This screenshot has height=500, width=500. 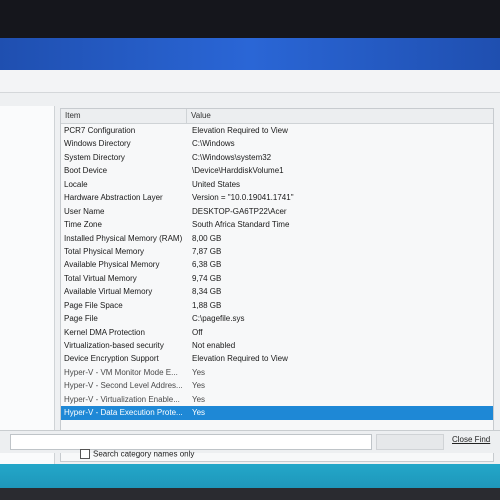 What do you see at coordinates (243, 198) in the screenshot?
I see `row-value: Version = "10.0.19041.1741"` at bounding box center [243, 198].